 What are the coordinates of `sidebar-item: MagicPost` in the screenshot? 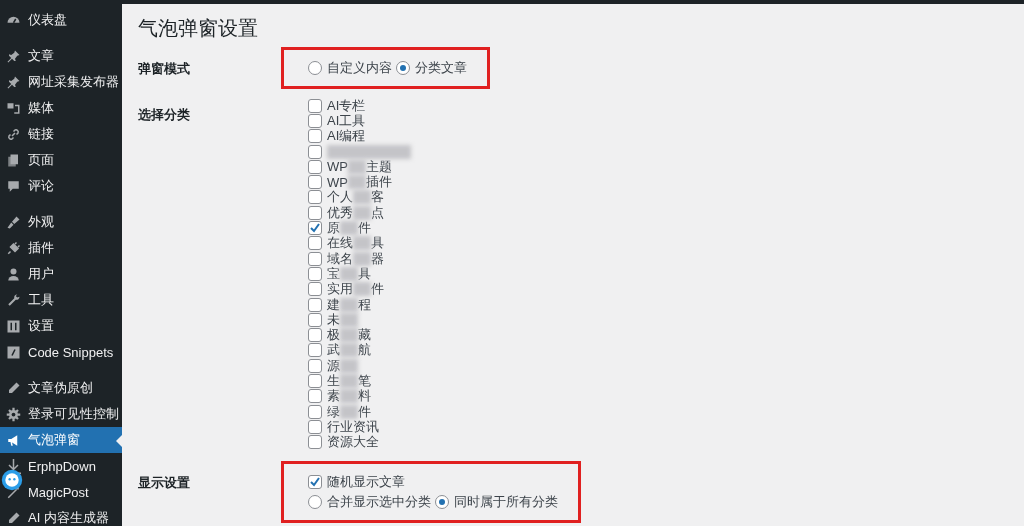 It's located at (61, 492).